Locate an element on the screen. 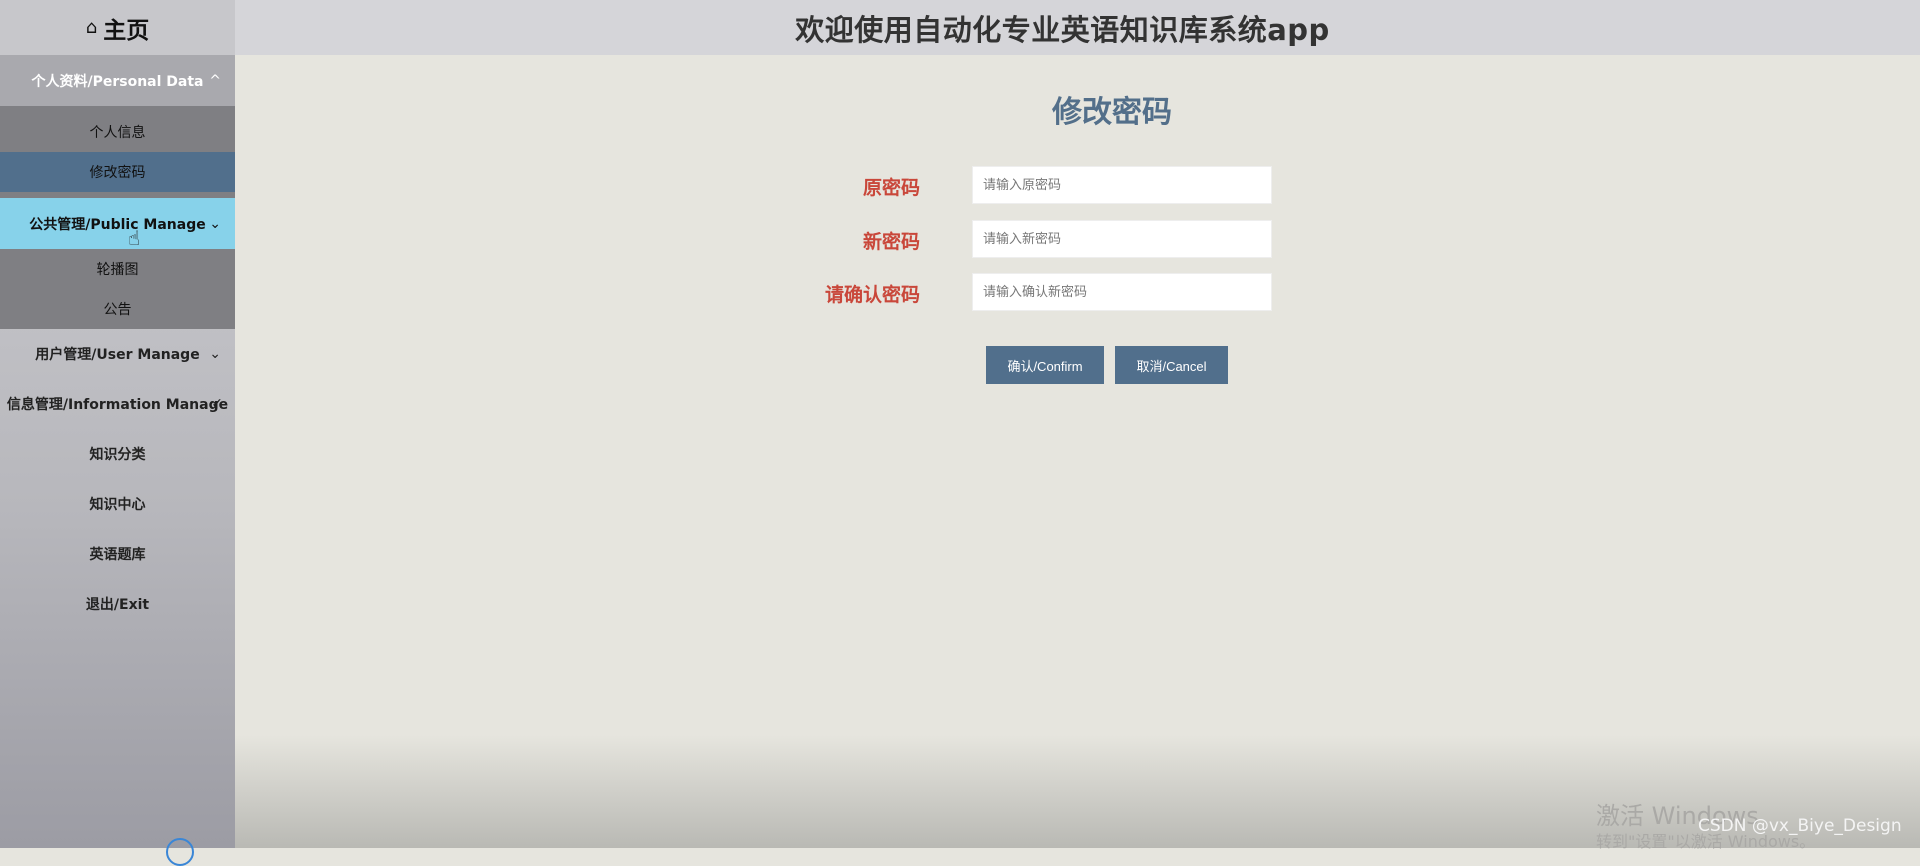  menu-personal-data: 个人资料/Personal Data ^ is located at coordinates (117, 80).